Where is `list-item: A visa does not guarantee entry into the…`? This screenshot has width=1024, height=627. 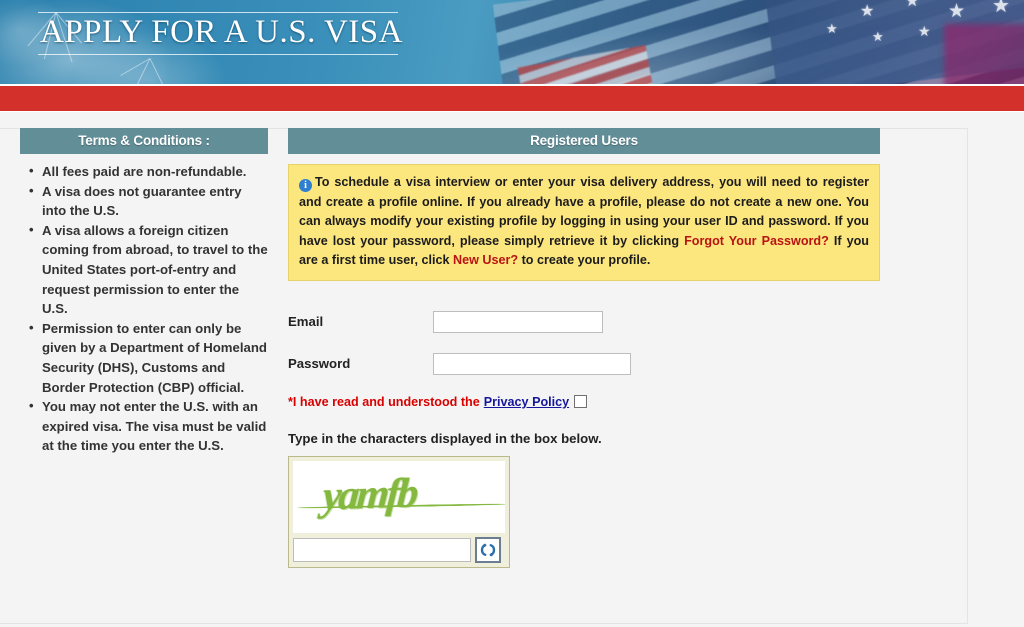
list-item: A visa does not guarantee entry into the… is located at coordinates (148, 201).